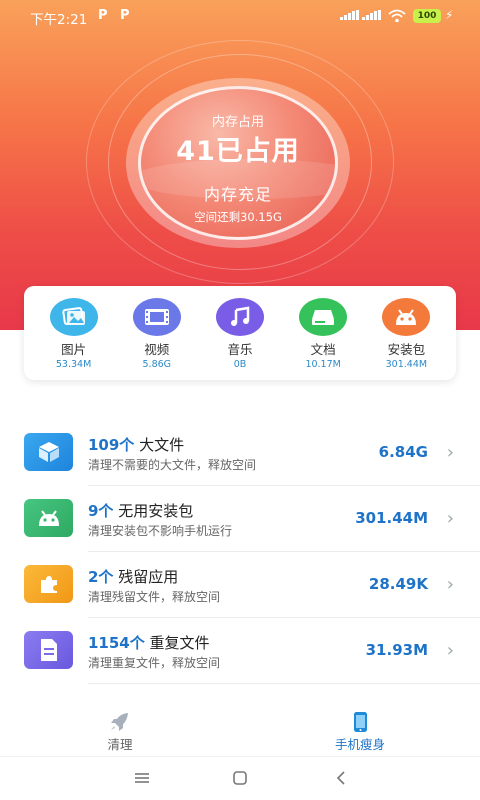  I want to click on category-size: 0B, so click(240, 364).